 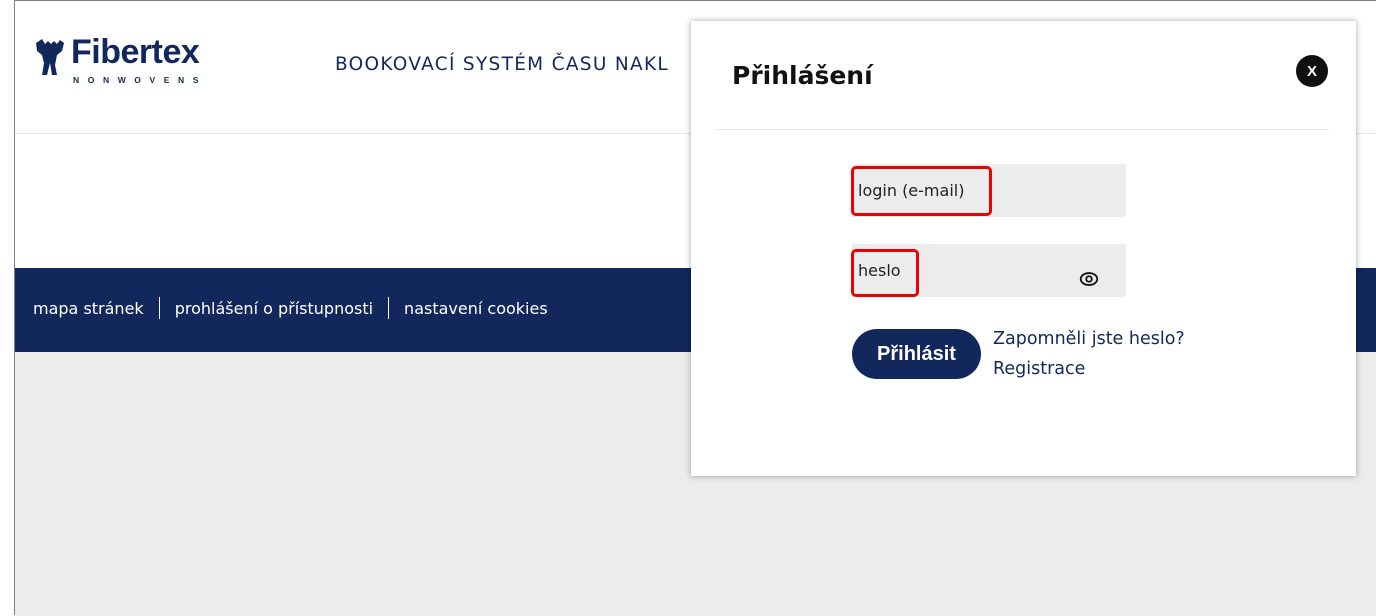 What do you see at coordinates (135, 52) in the screenshot?
I see `logo-wordmark: Fibertex` at bounding box center [135, 52].